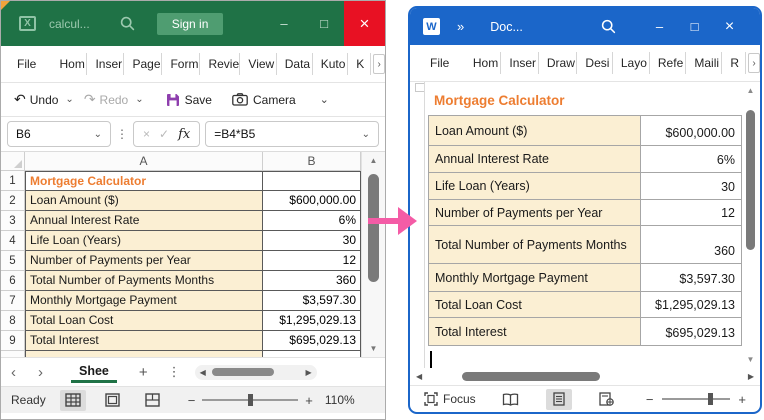 The height and width of the screenshot is (420, 764). Describe the element at coordinates (153, 400) in the screenshot. I see `page-break-view-icon` at that location.